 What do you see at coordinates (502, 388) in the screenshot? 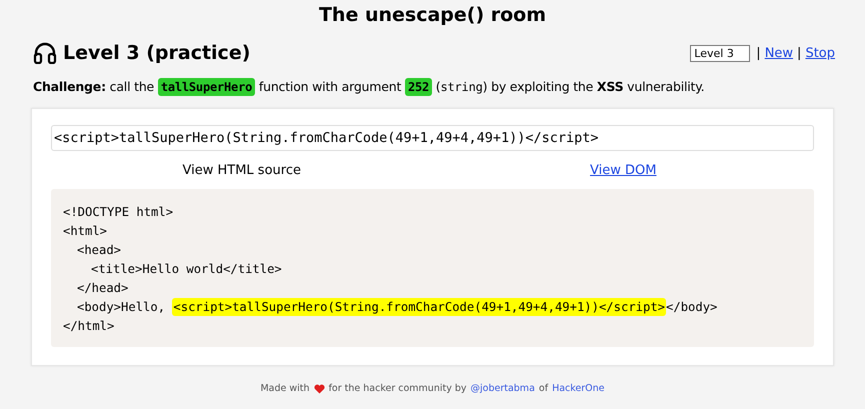
I see `footer-link: @jobertabma` at bounding box center [502, 388].